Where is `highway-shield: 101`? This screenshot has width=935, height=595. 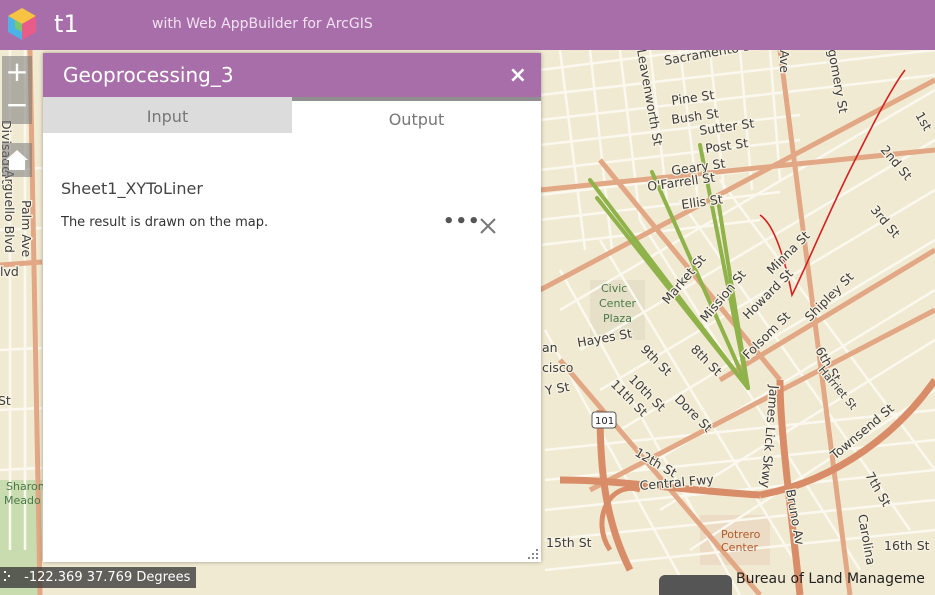
highway-shield: 101 is located at coordinates (604, 420).